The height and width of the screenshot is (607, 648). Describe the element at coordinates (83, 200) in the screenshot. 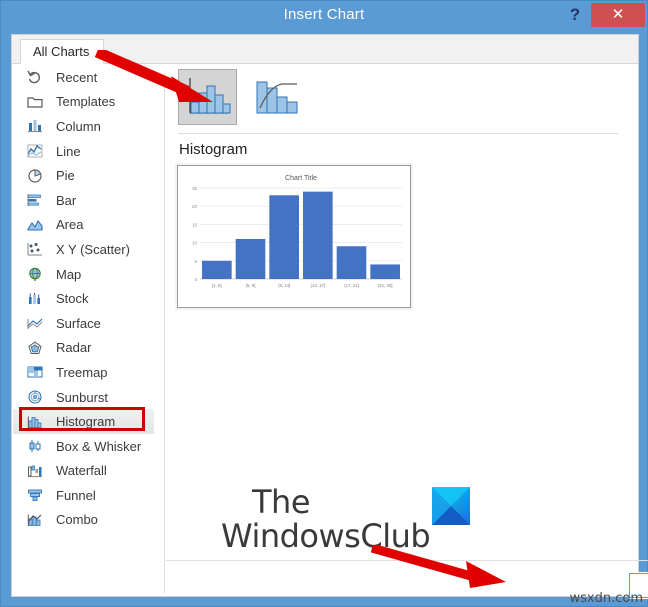

I see `sidebar-item-bar: Bar` at that location.